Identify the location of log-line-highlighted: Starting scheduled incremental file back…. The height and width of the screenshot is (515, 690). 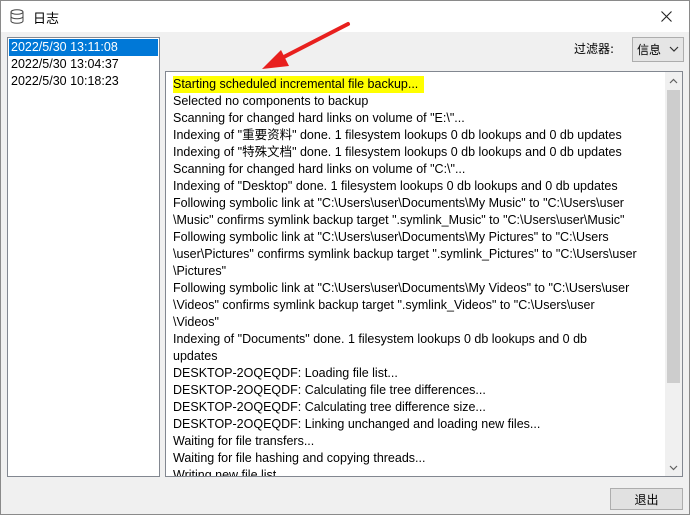
(299, 84).